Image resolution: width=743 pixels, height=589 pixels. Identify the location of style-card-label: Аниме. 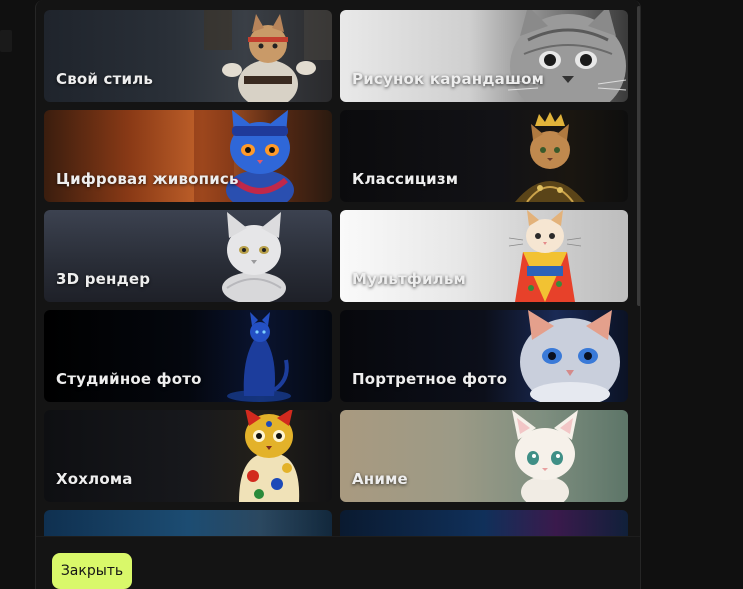
(380, 479).